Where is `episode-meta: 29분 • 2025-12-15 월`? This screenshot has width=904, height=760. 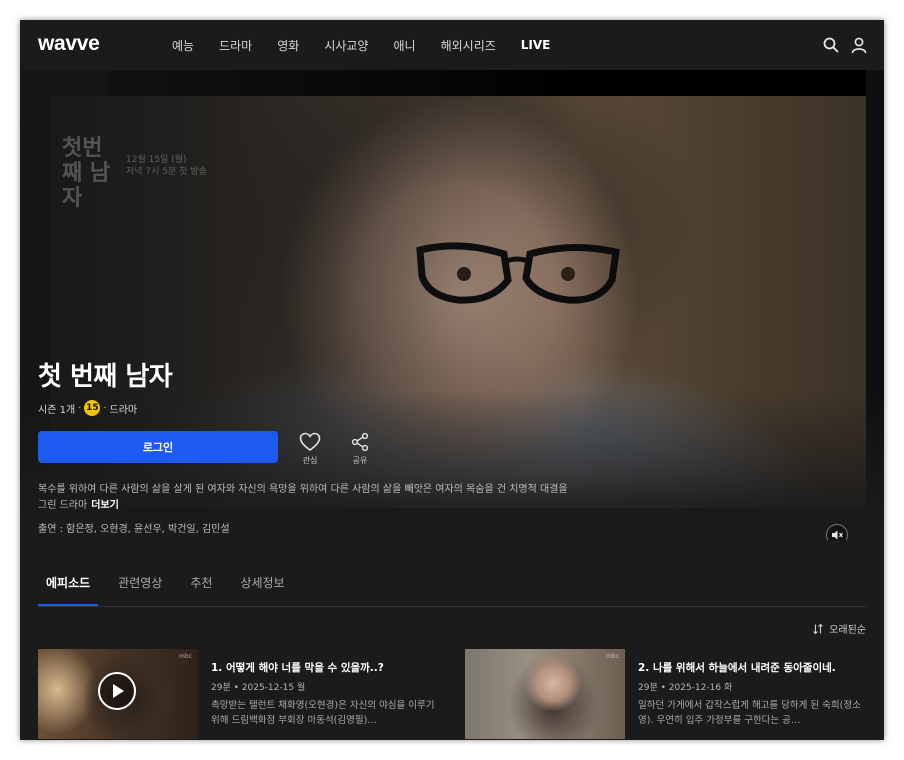 episode-meta: 29분 • 2025-12-15 월 is located at coordinates (258, 686).